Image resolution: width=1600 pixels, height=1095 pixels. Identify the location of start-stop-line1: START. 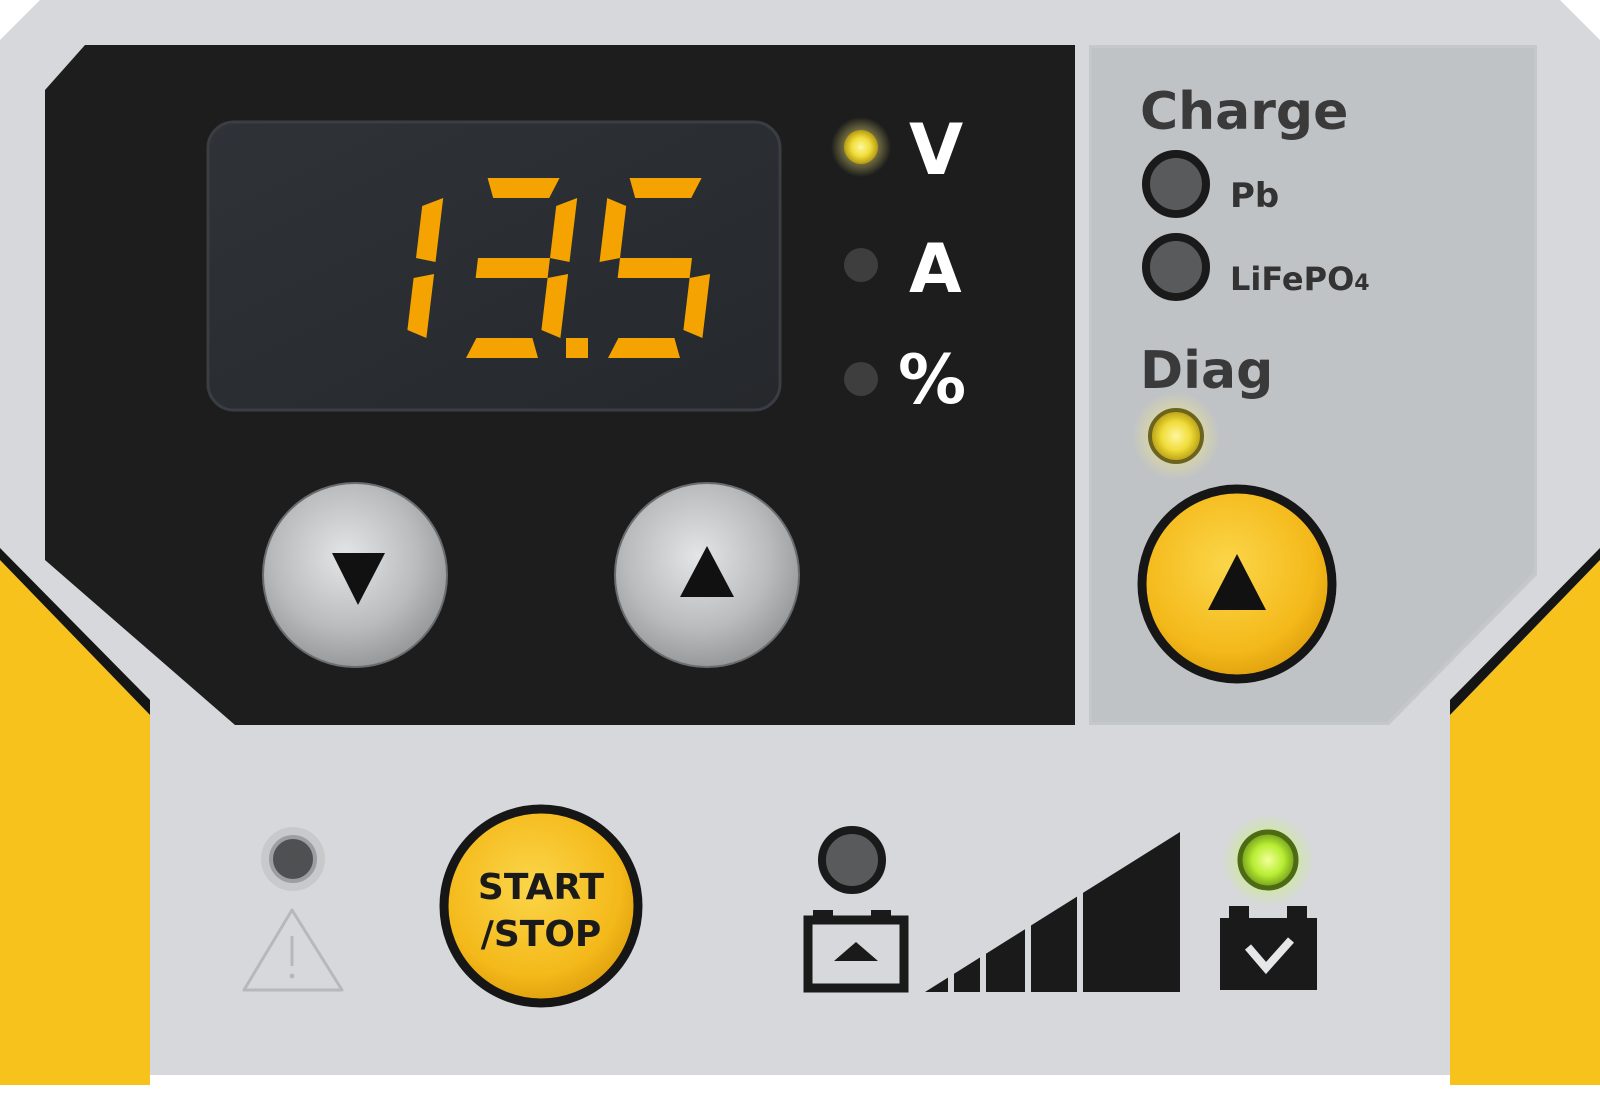
(541, 887).